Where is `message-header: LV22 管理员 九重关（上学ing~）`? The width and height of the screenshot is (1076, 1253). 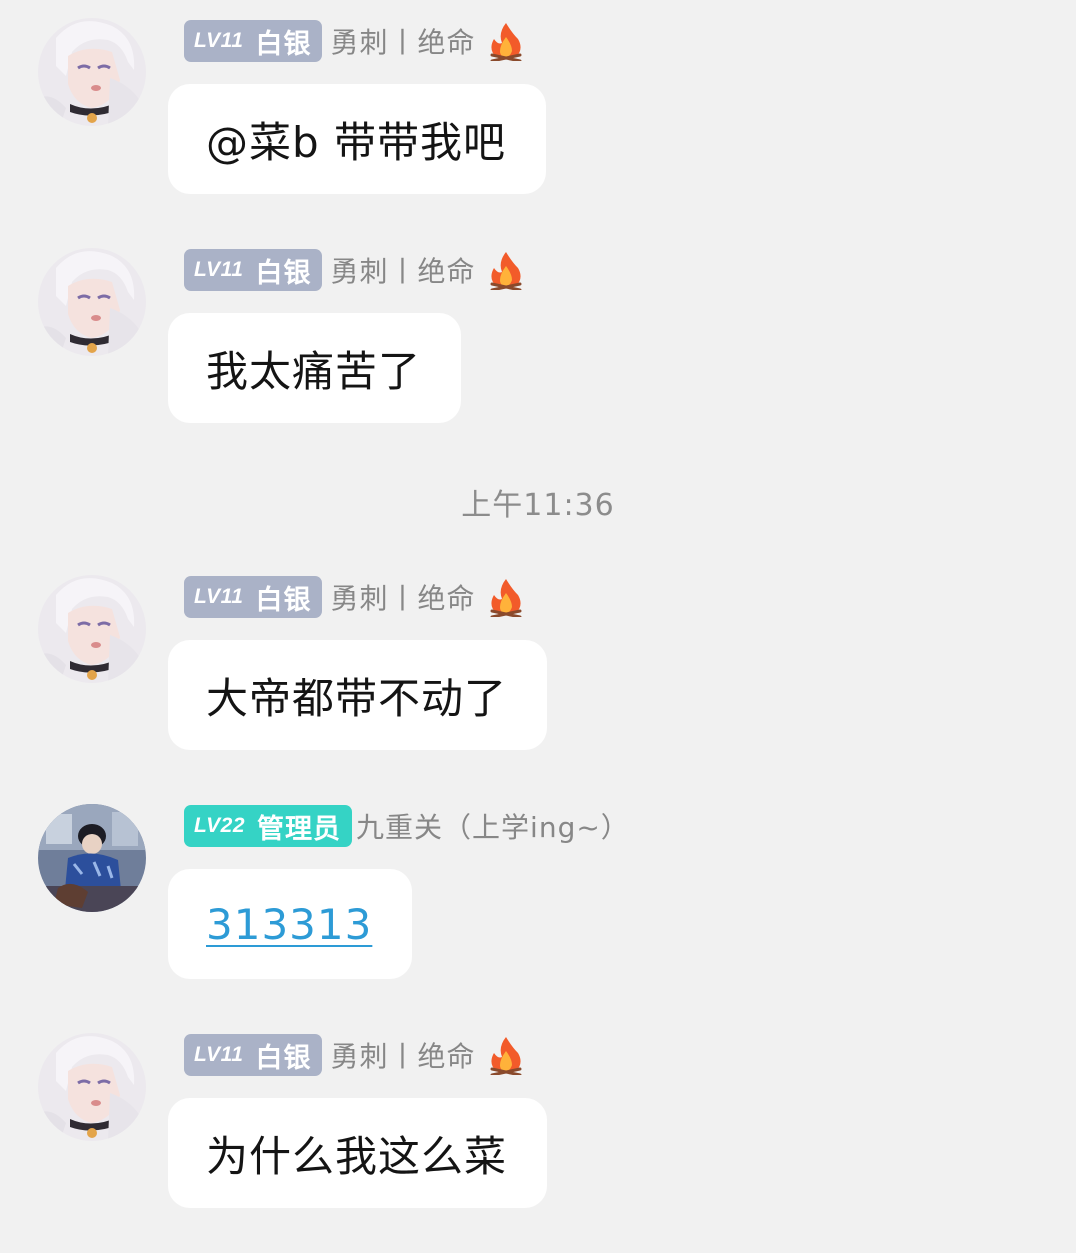 message-header: LV22 管理员 九重关（上学ing~） is located at coordinates (407, 826).